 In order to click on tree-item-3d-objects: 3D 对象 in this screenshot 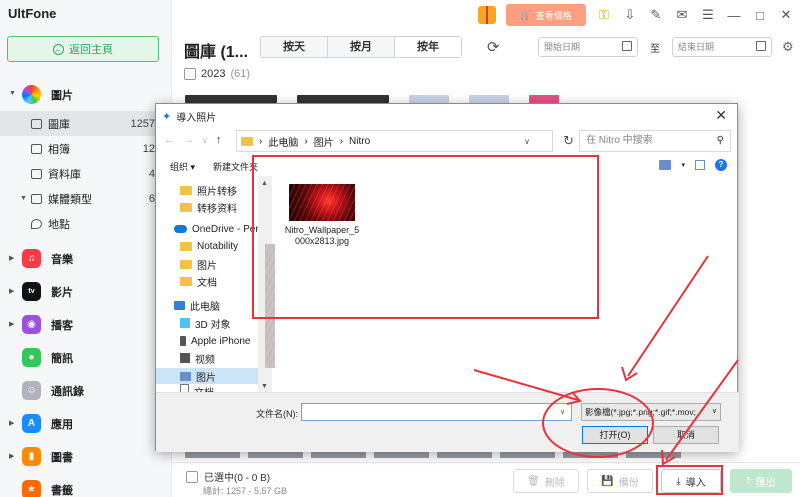, I will do `click(205, 323)`.